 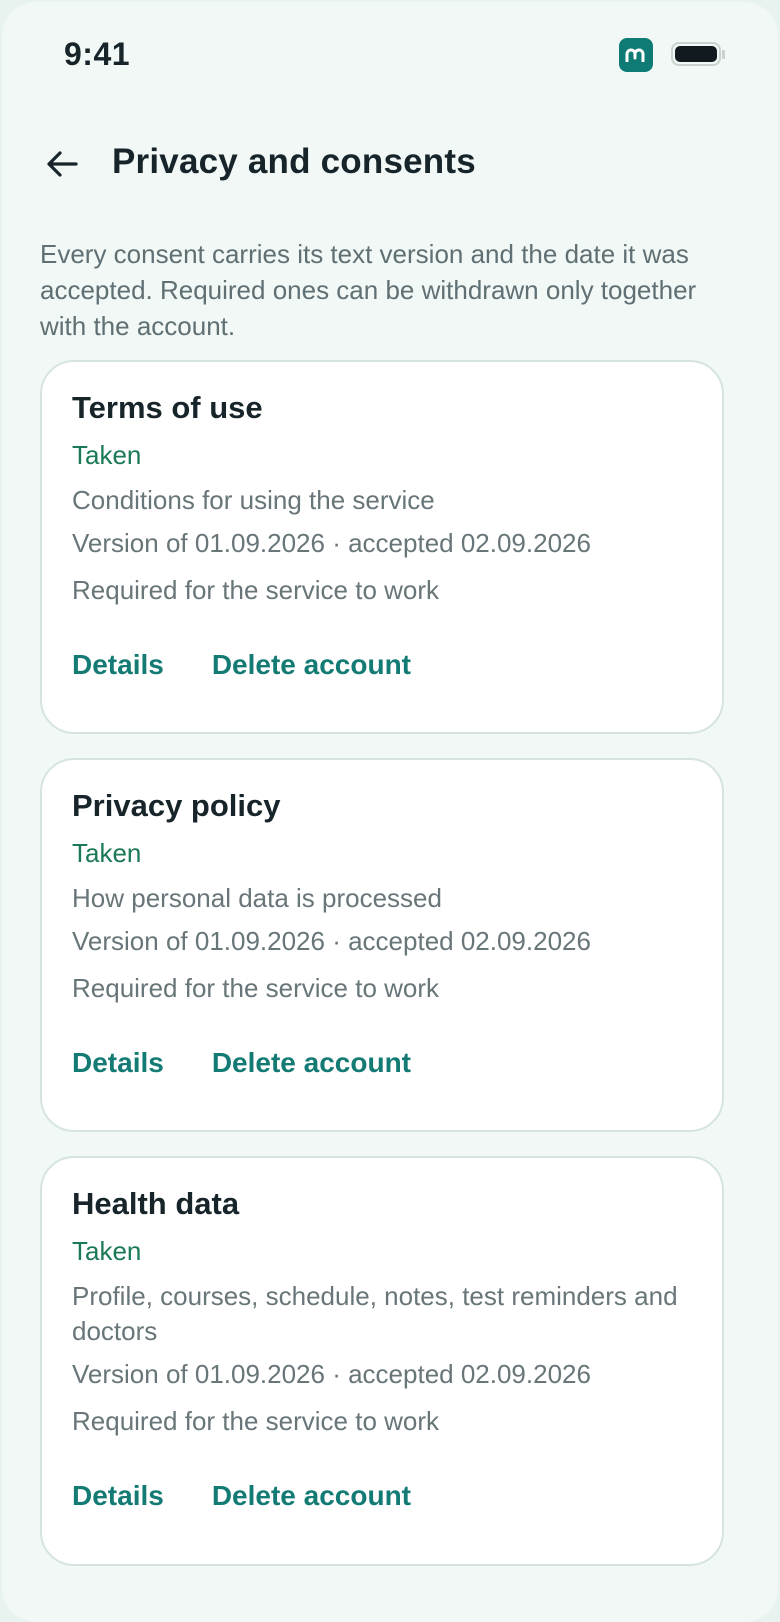 I want to click on consent-description: Conditions for using the service, so click(x=253, y=500).